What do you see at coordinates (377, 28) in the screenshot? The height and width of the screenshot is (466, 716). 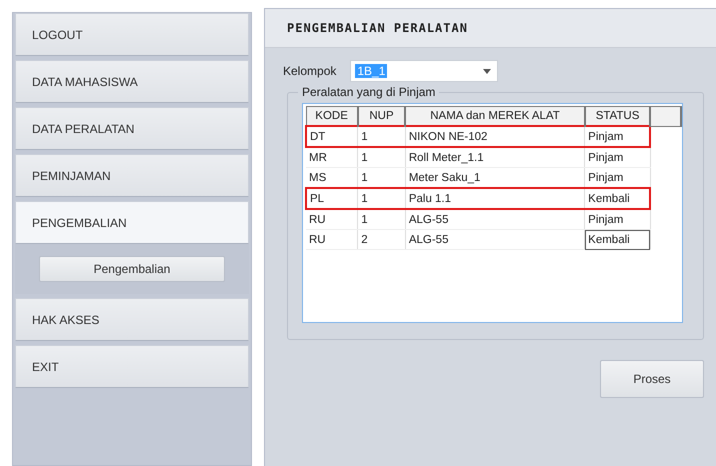 I see `panel-title: PENGEMBALIAN PERALATAN` at bounding box center [377, 28].